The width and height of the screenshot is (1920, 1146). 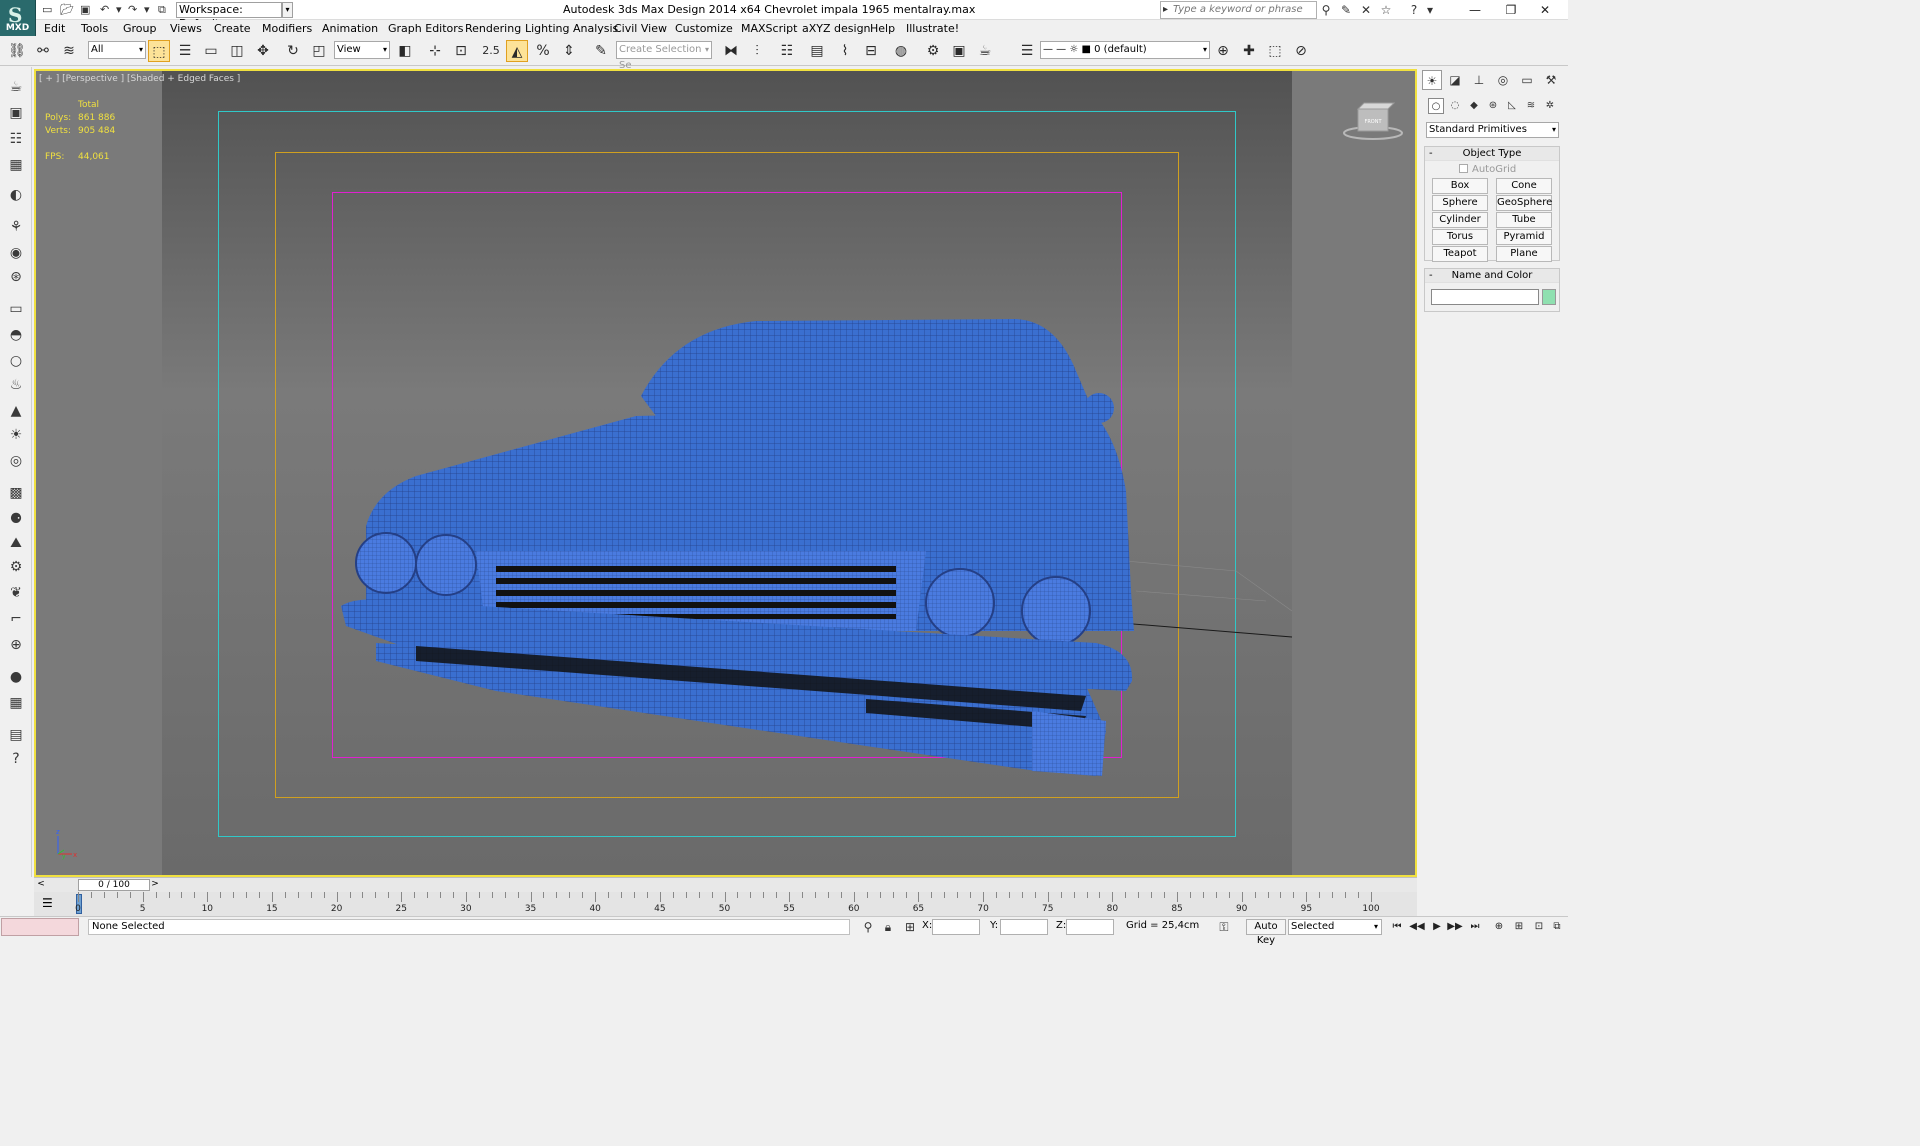 What do you see at coordinates (232, 28) in the screenshot?
I see `menu-create: Create` at bounding box center [232, 28].